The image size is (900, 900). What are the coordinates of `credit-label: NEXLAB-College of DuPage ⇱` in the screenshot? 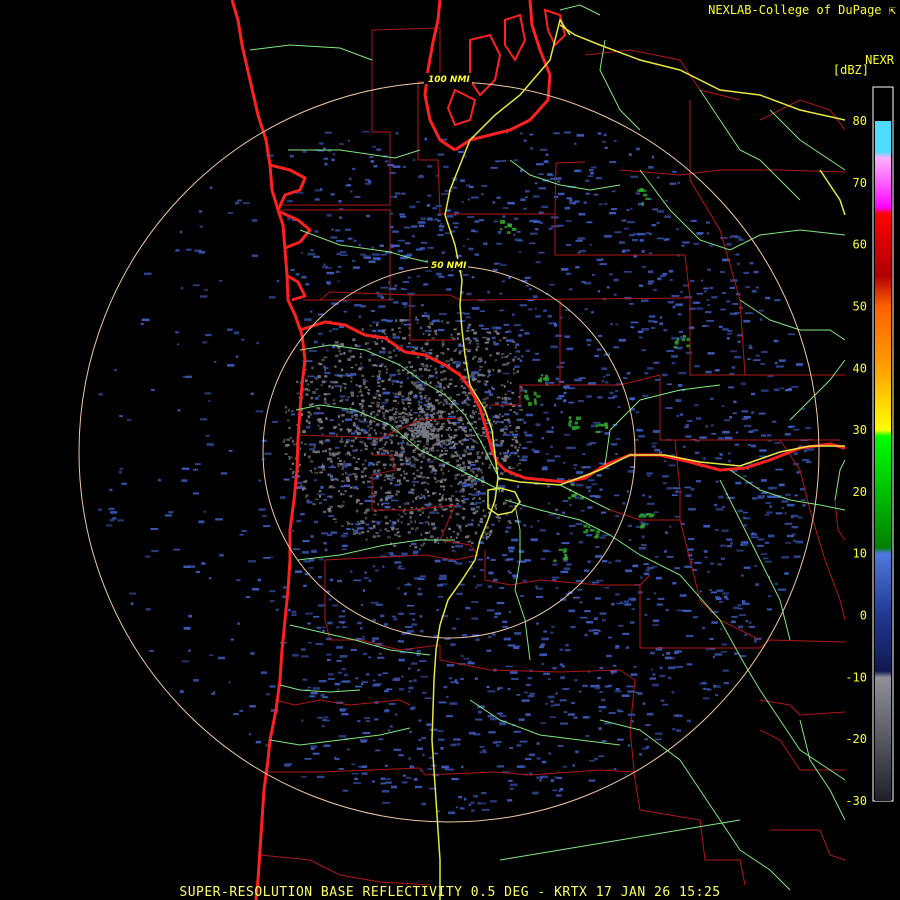 It's located at (802, 10).